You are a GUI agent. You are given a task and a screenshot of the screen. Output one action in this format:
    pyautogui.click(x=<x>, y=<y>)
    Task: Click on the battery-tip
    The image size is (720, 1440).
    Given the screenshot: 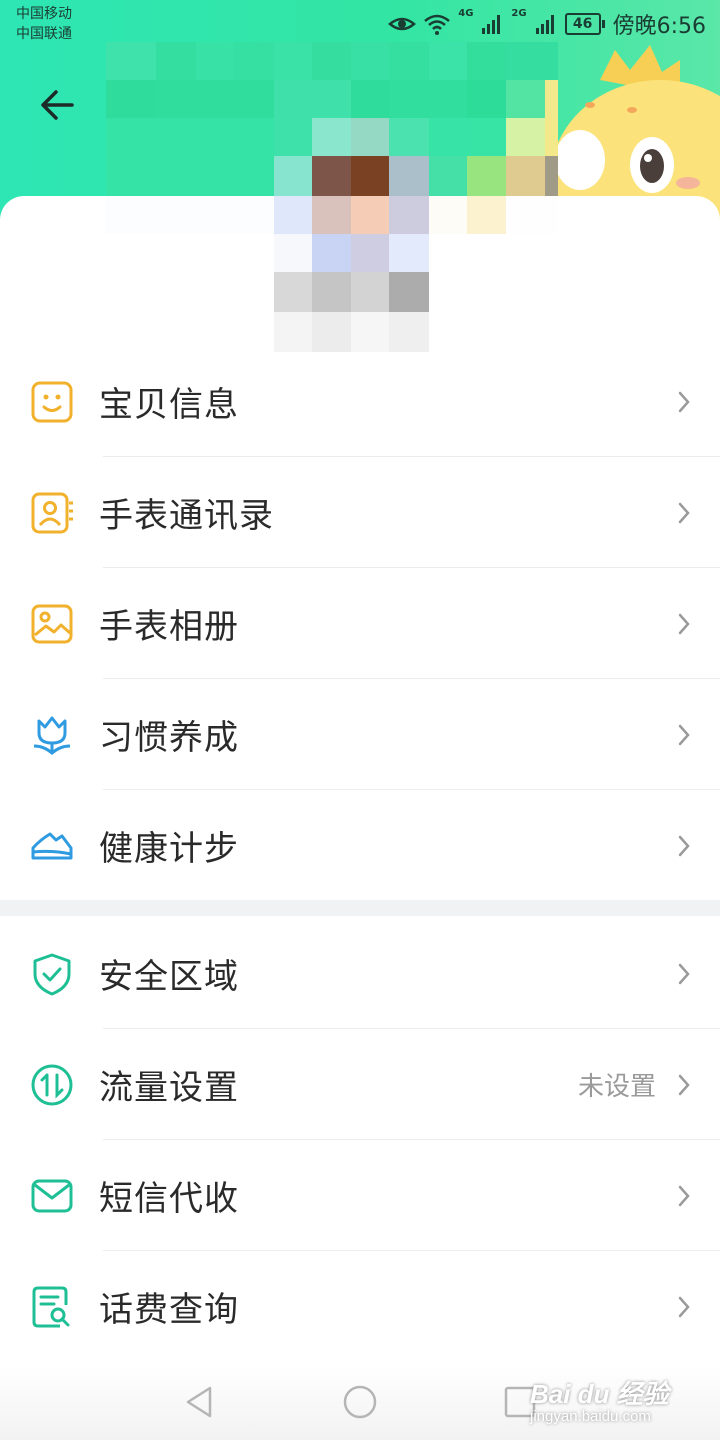 What is the action you would take?
    pyautogui.click(x=603, y=24)
    